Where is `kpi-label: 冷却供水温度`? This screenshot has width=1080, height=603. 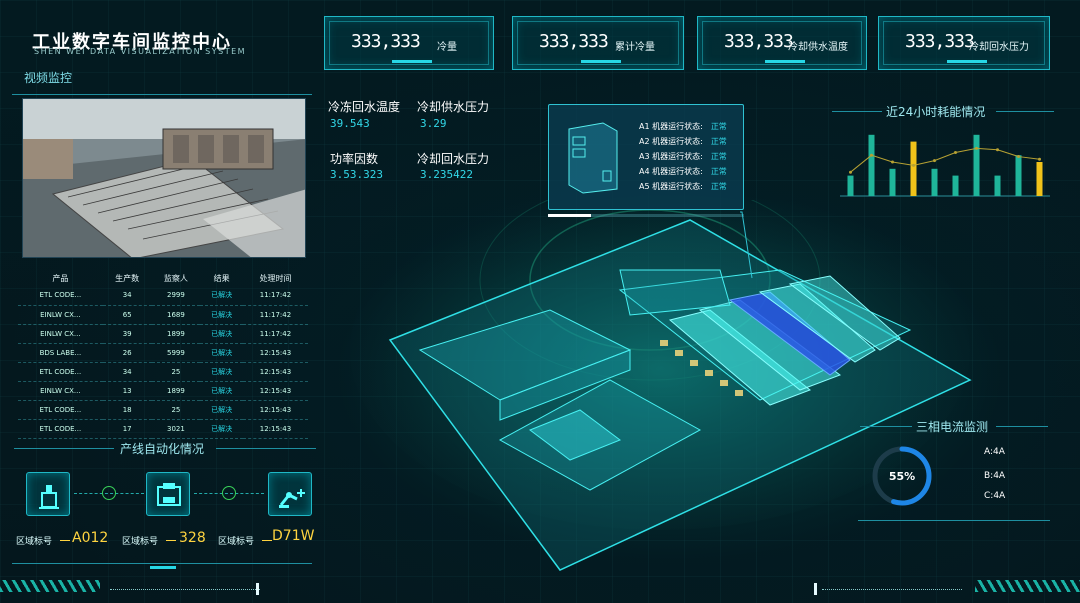 kpi-label: 冷却供水温度 is located at coordinates (818, 47).